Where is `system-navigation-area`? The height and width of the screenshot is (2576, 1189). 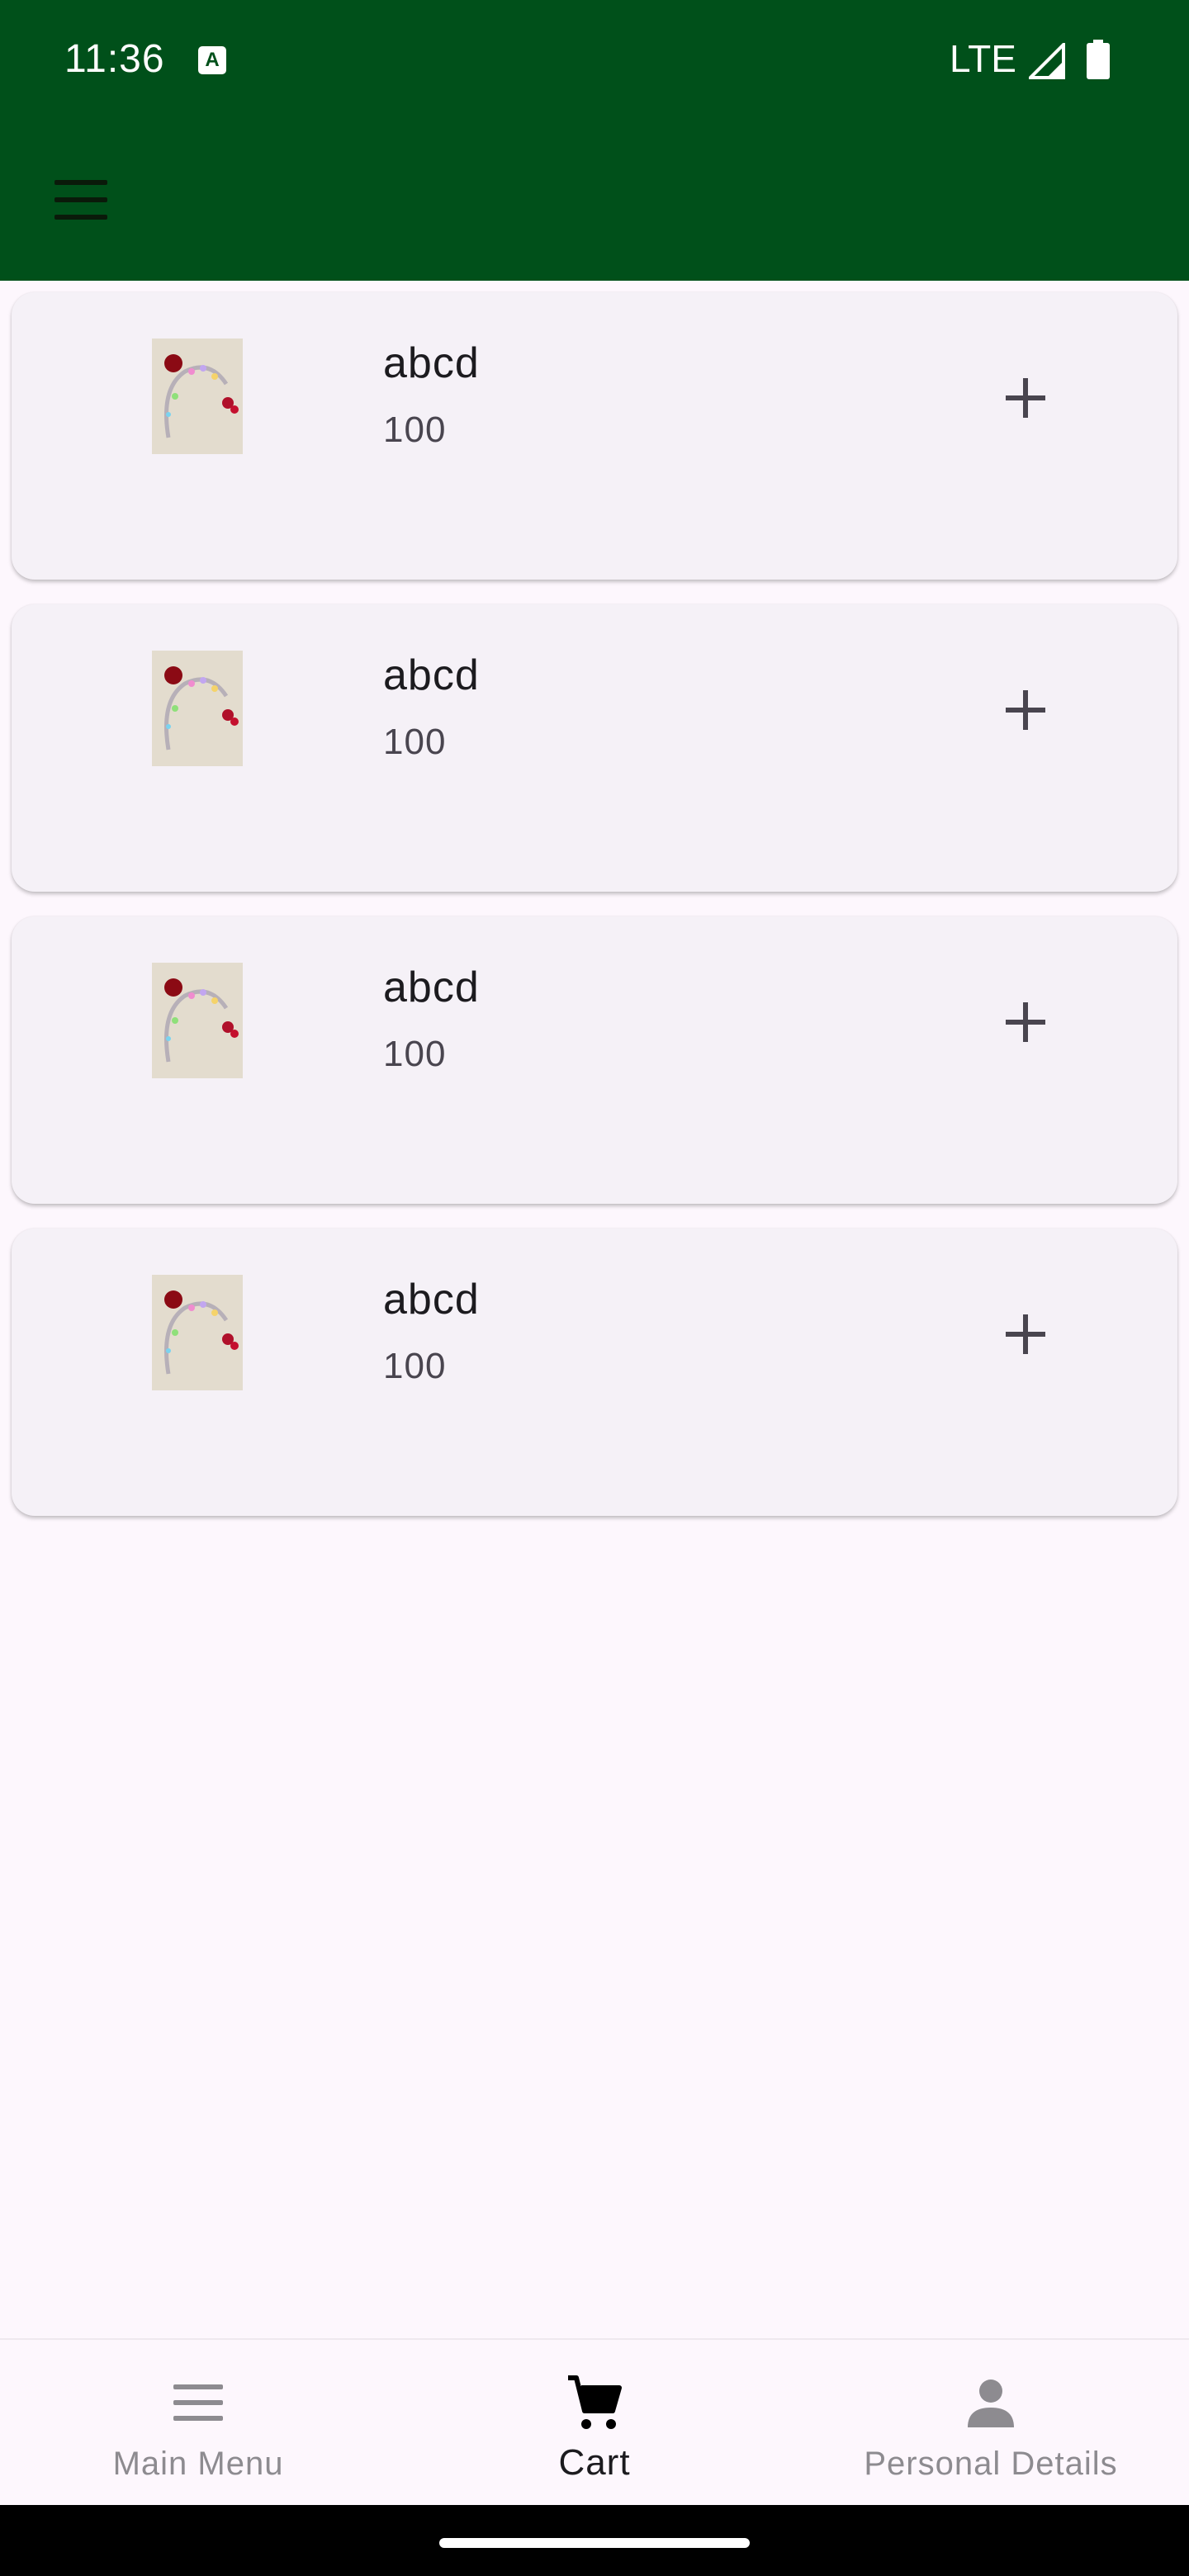 system-navigation-area is located at coordinates (594, 2540).